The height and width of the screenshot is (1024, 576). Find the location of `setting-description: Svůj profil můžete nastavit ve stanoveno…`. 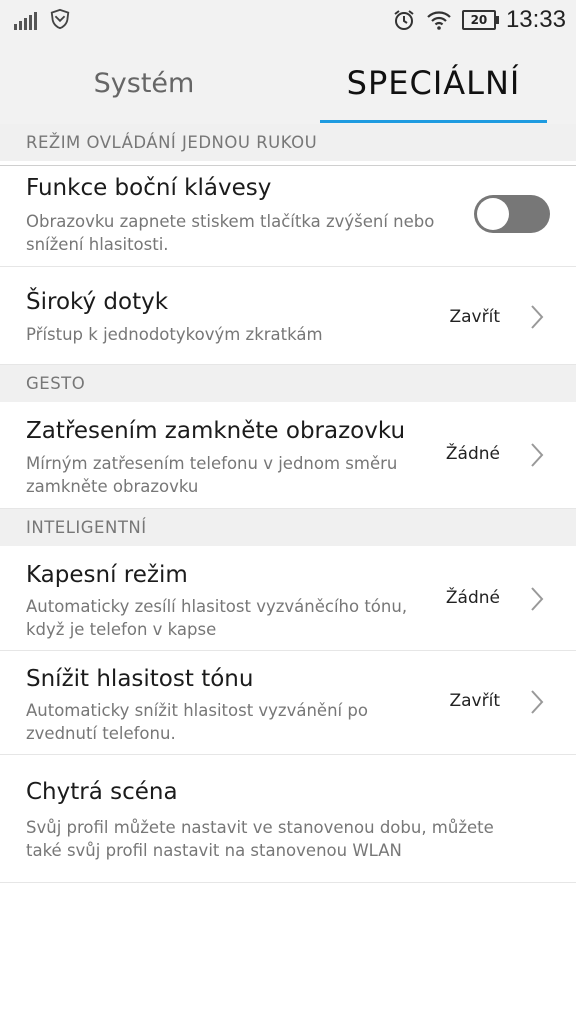

setting-description: Svůj profil můžete nastavit ve stanoveno… is located at coordinates (260, 839).